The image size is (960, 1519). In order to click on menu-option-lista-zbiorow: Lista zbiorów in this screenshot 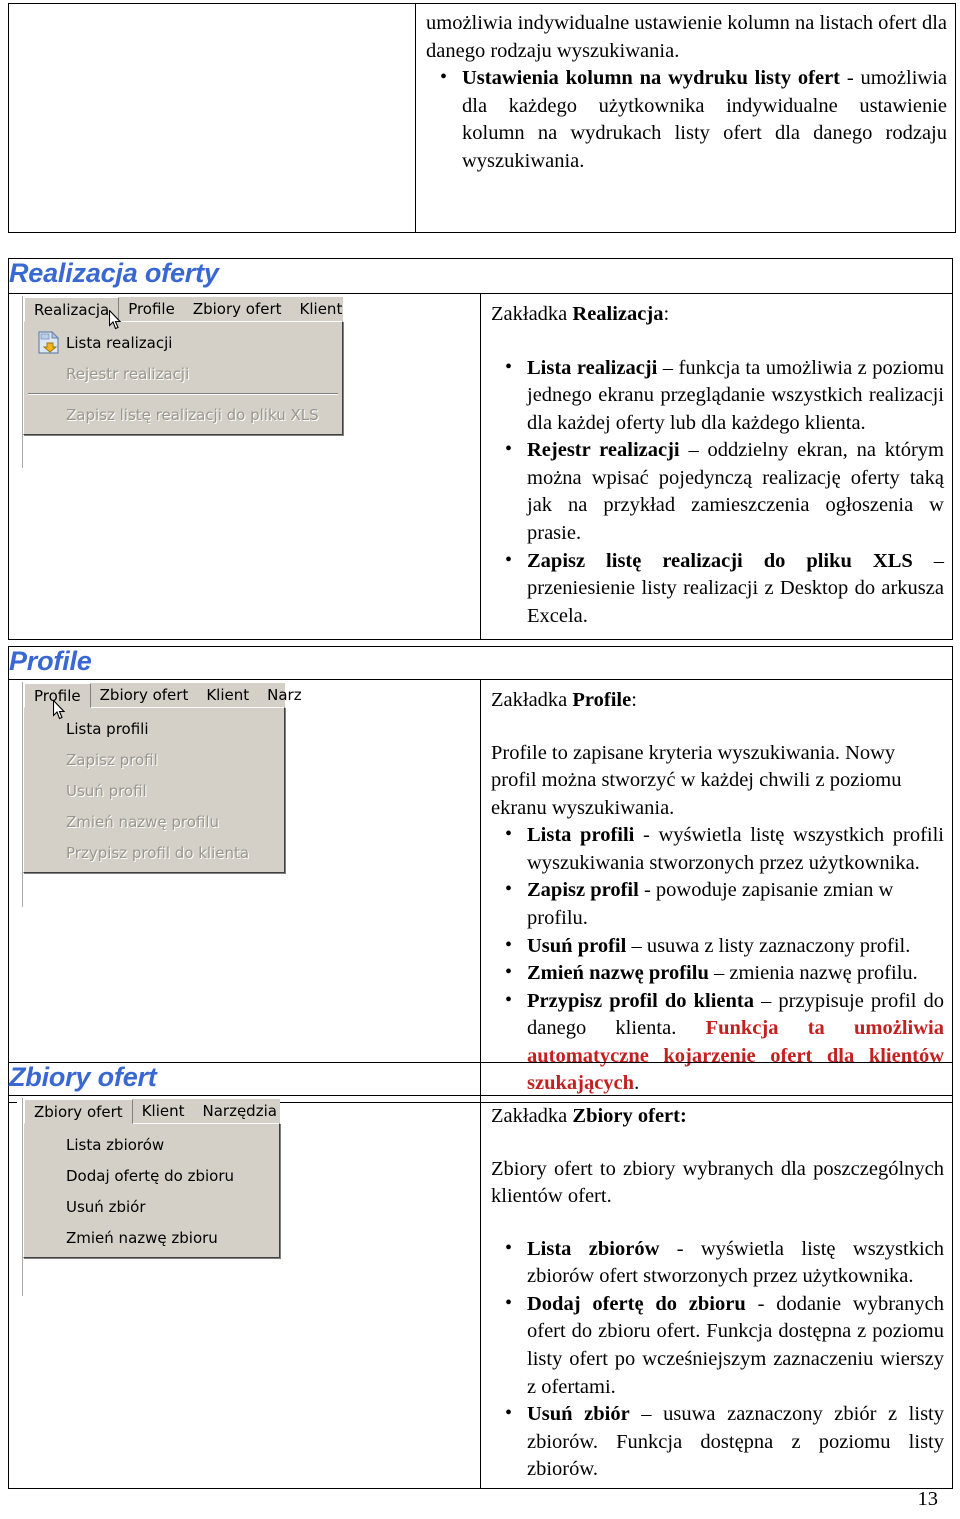, I will do `click(151, 1144)`.